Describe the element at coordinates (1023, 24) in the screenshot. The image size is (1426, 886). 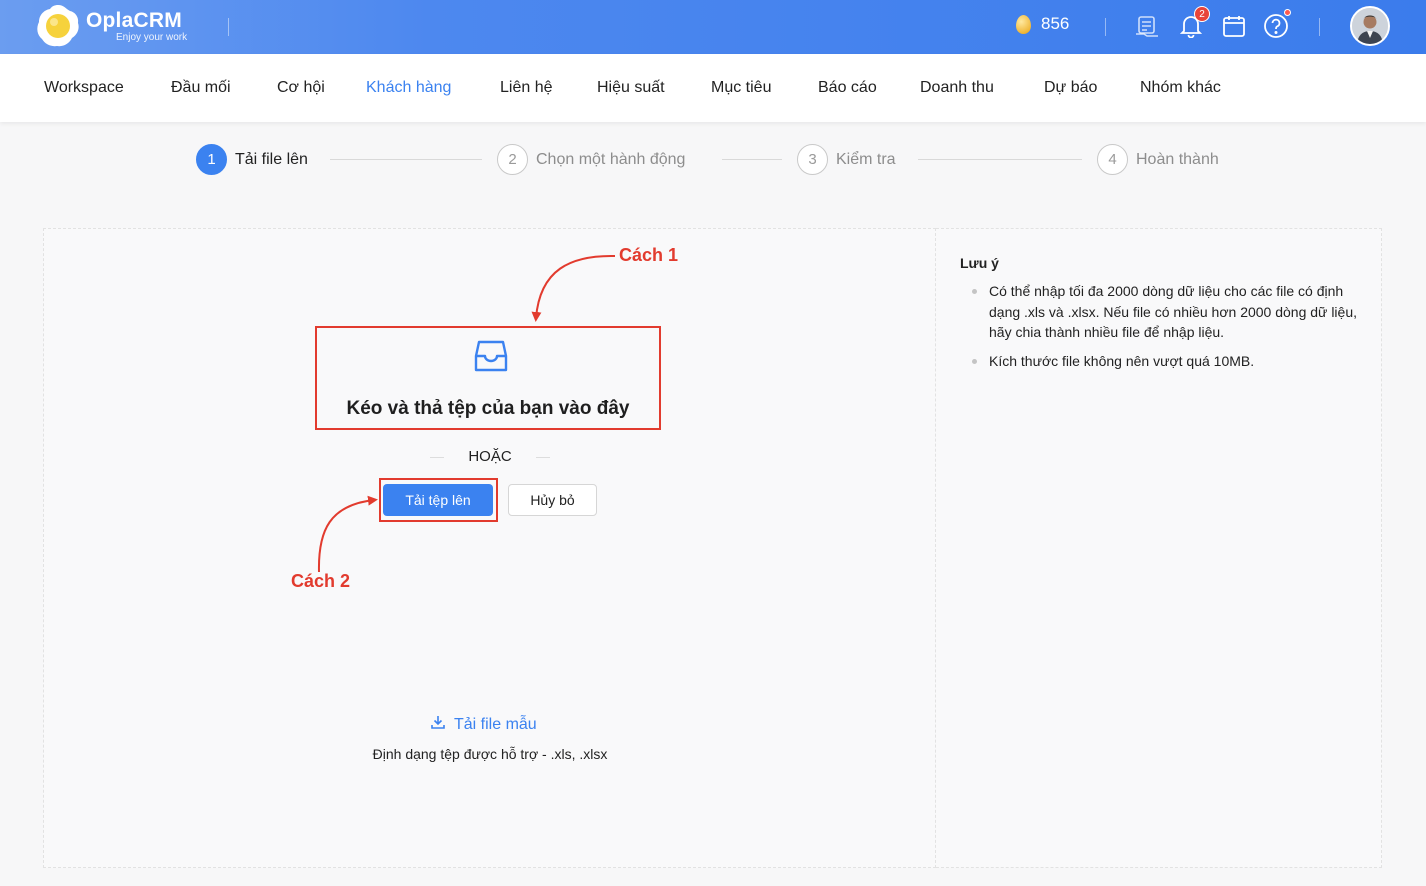
I see `egg-coin-icon` at that location.